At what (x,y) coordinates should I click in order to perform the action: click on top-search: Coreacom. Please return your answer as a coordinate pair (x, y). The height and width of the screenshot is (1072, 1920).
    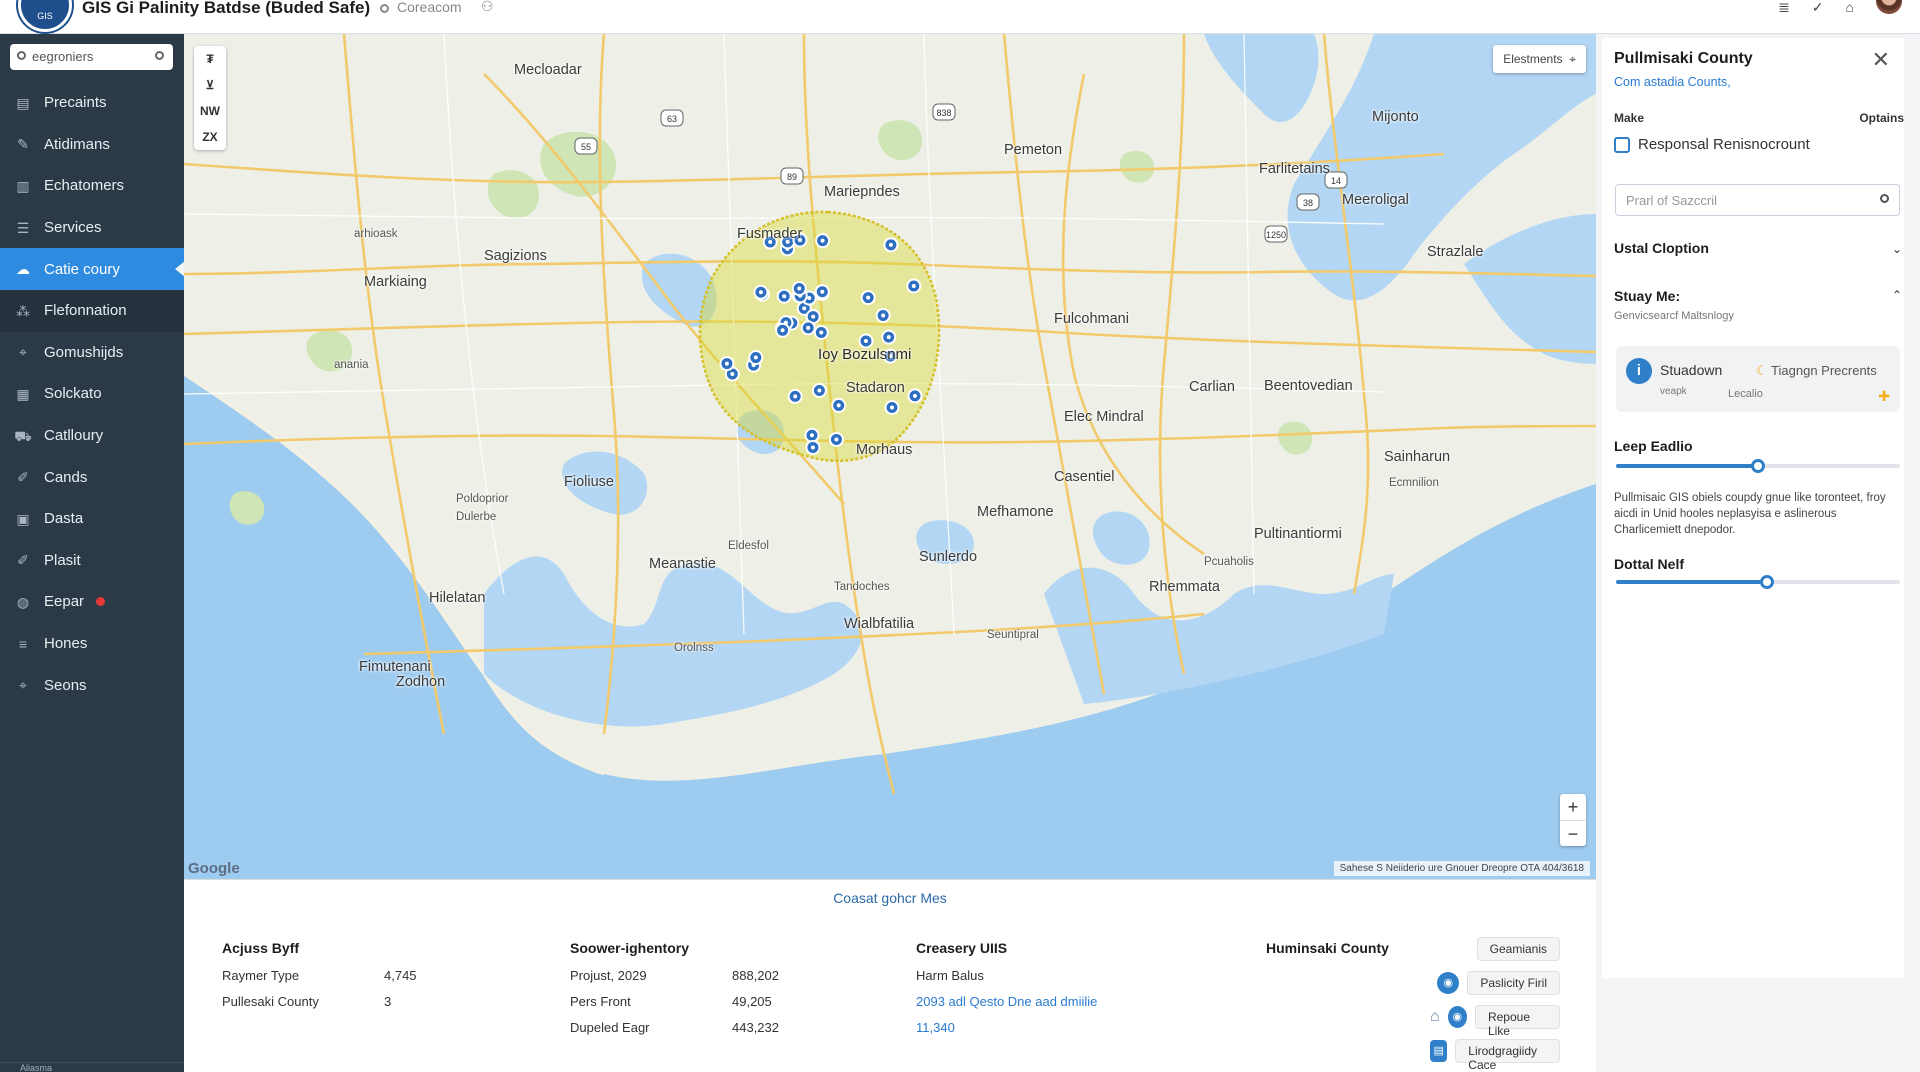
    Looking at the image, I should click on (421, 7).